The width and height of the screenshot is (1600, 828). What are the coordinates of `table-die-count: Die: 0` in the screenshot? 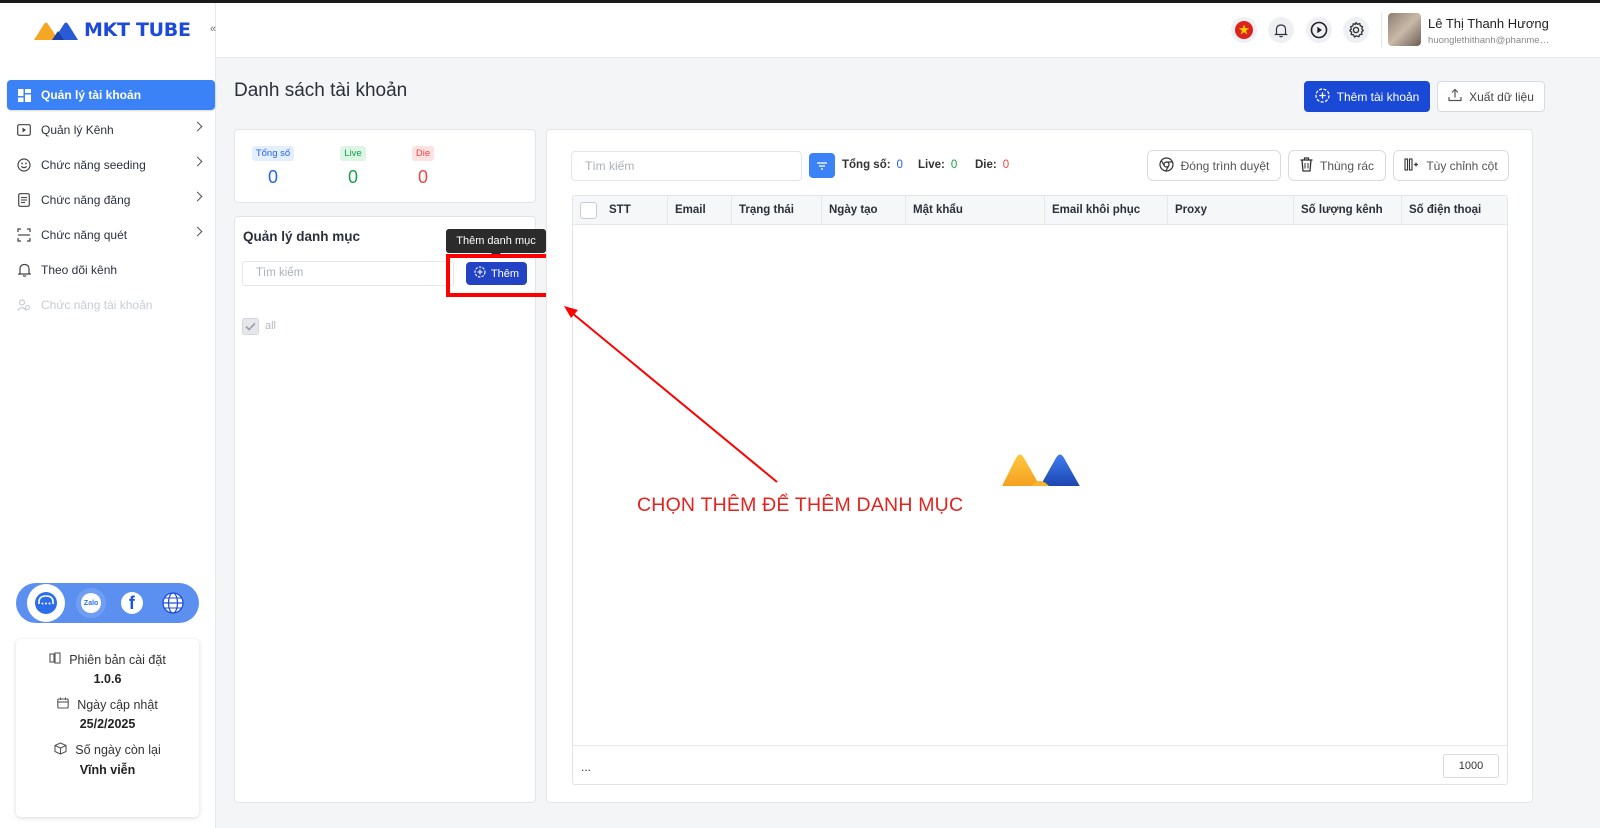 It's located at (992, 165).